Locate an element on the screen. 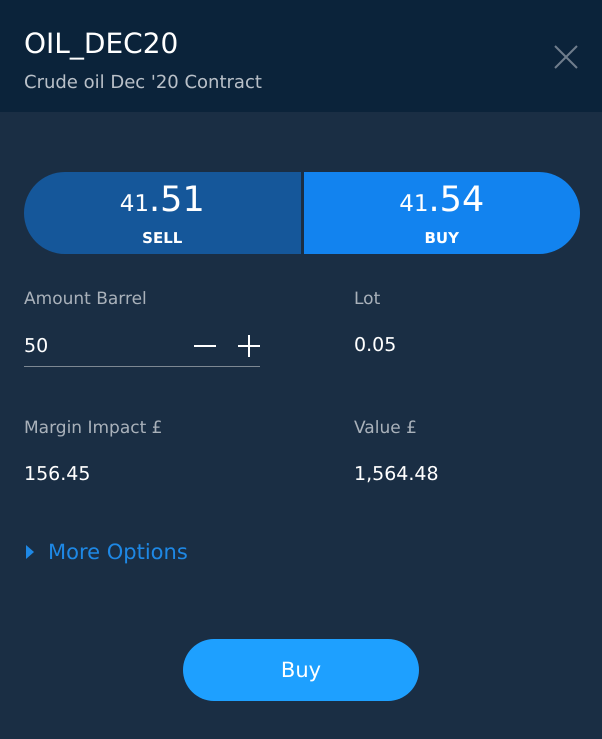 The height and width of the screenshot is (739, 602). plus-icon is located at coordinates (249, 345).